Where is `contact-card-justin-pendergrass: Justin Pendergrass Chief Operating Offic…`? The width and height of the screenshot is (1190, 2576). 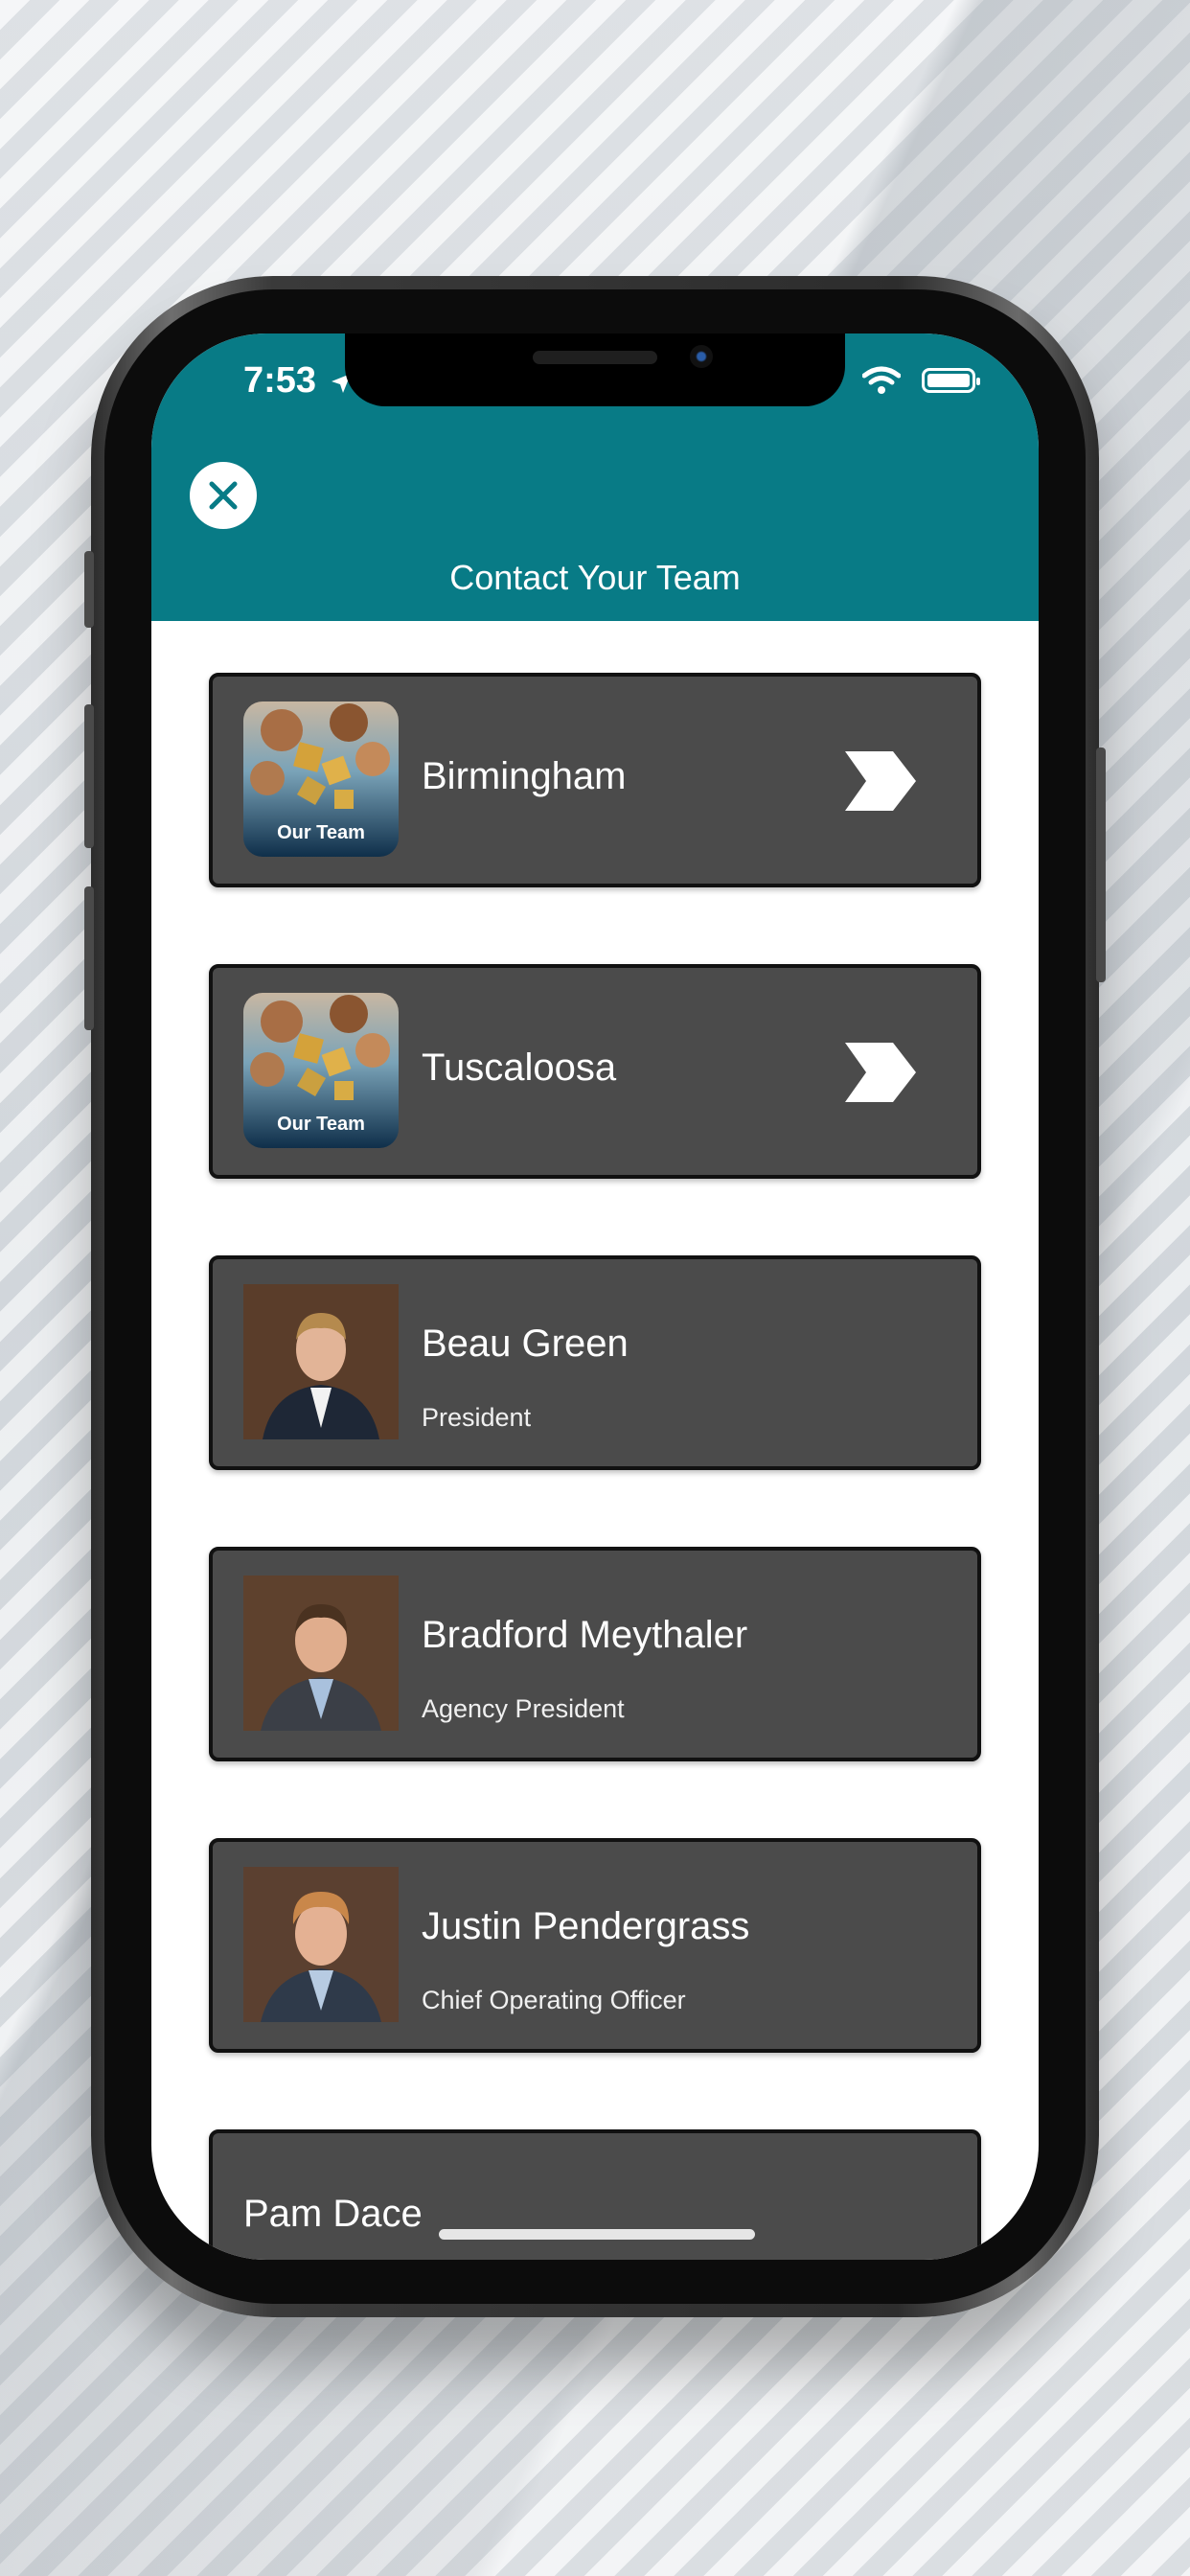
contact-card-justin-pendergrass: Justin Pendergrass Chief Operating Offic… is located at coordinates (595, 1945).